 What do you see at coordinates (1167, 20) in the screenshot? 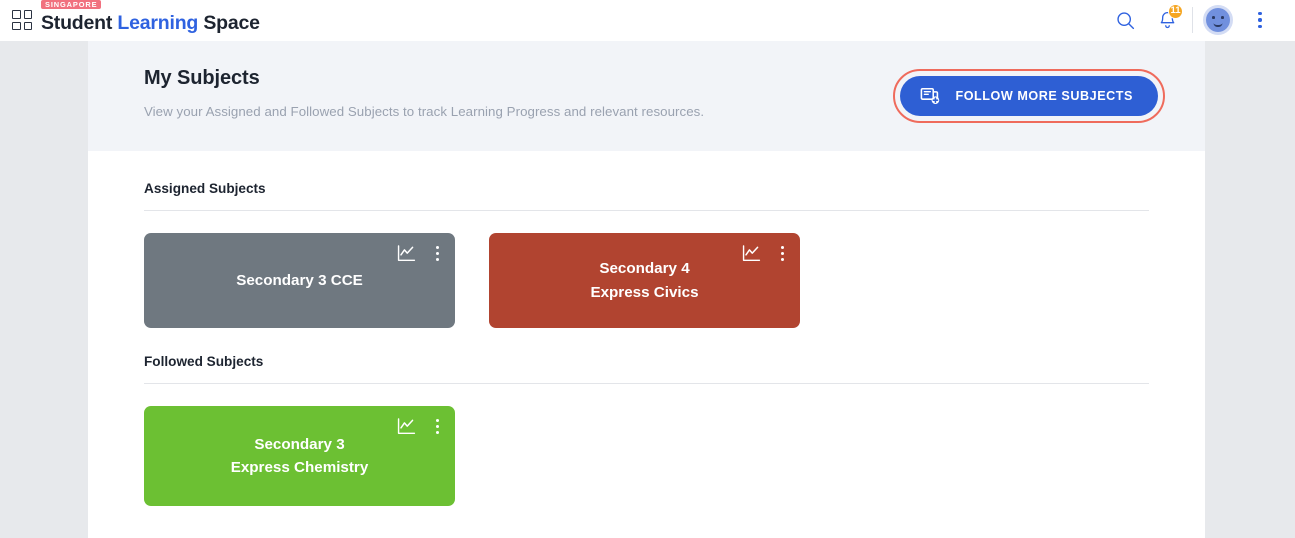
I see `notifications-button: 11` at bounding box center [1167, 20].